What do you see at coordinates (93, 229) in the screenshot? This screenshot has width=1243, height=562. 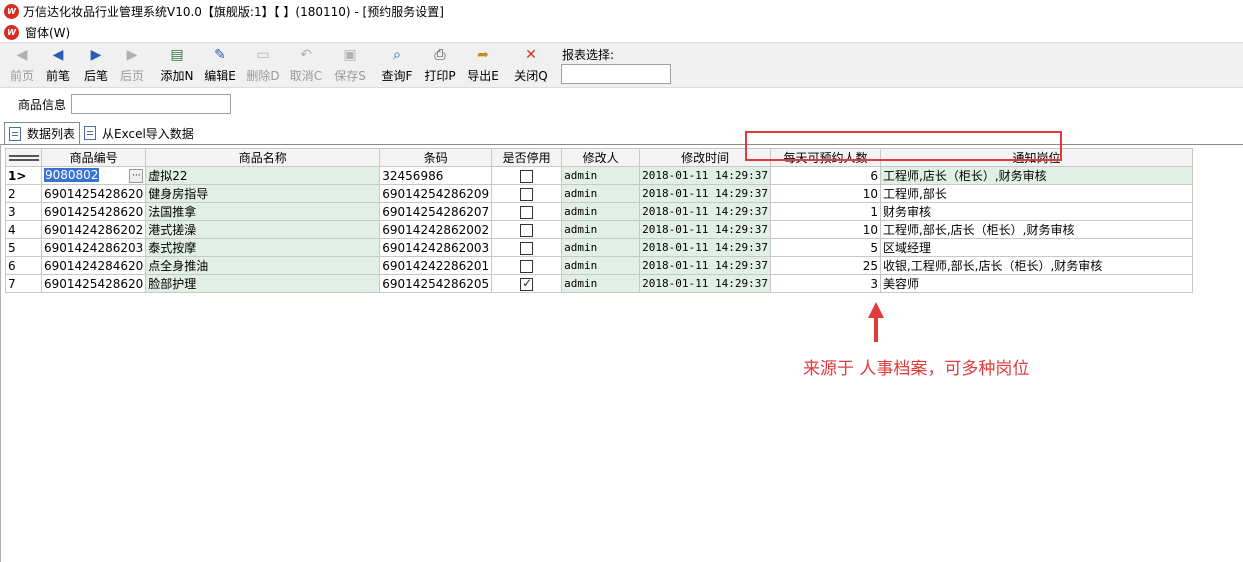 I see `cell-code: 6901424286202` at bounding box center [93, 229].